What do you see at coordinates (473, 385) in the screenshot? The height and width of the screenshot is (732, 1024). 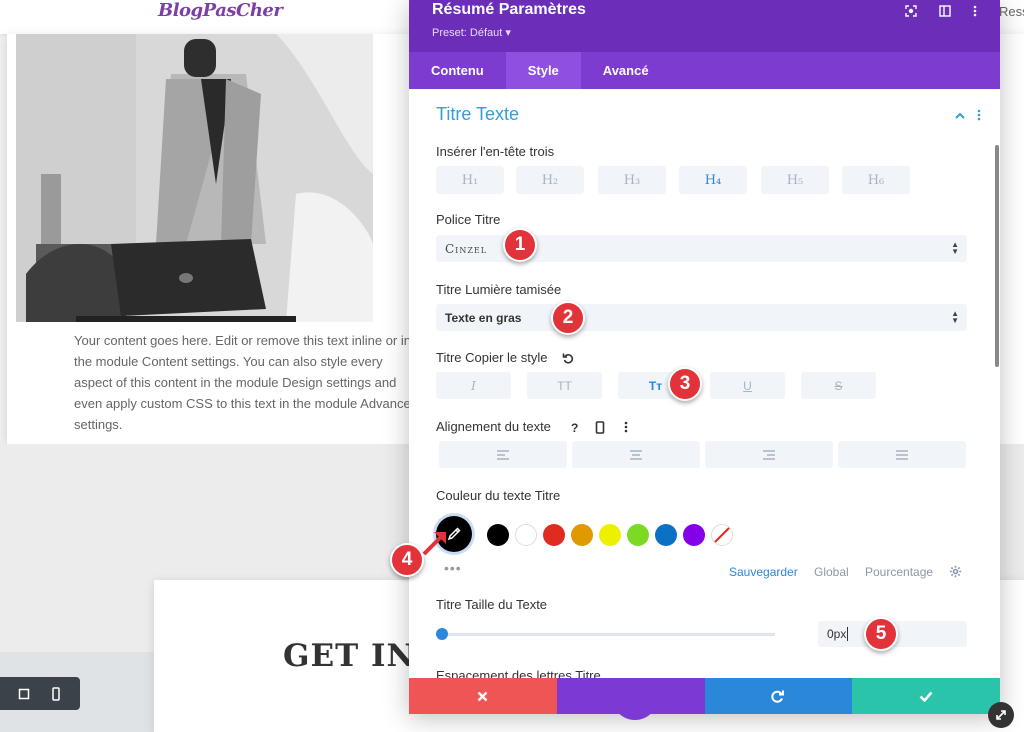 I see `italic-button: I` at bounding box center [473, 385].